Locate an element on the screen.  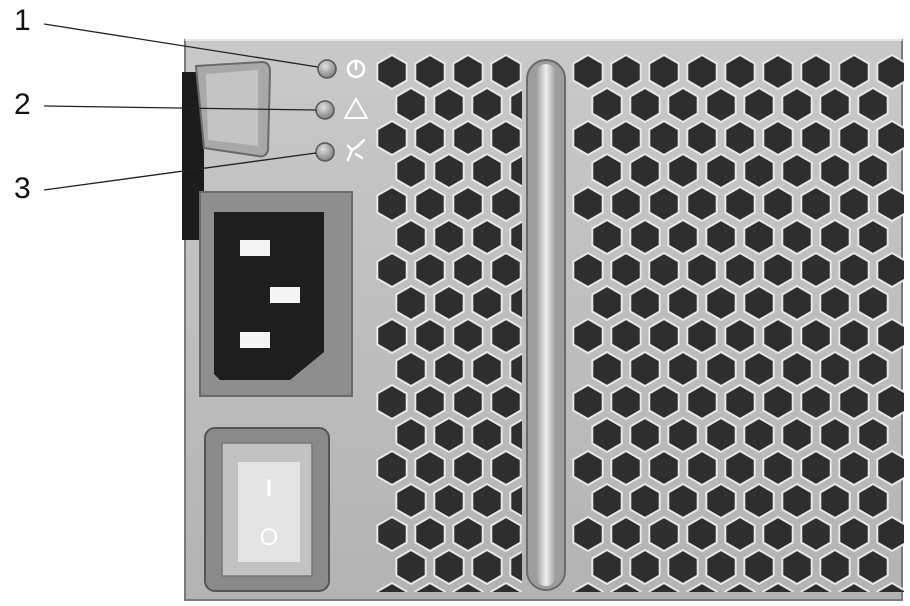
power-switch: I O is located at coordinates (267, 509).